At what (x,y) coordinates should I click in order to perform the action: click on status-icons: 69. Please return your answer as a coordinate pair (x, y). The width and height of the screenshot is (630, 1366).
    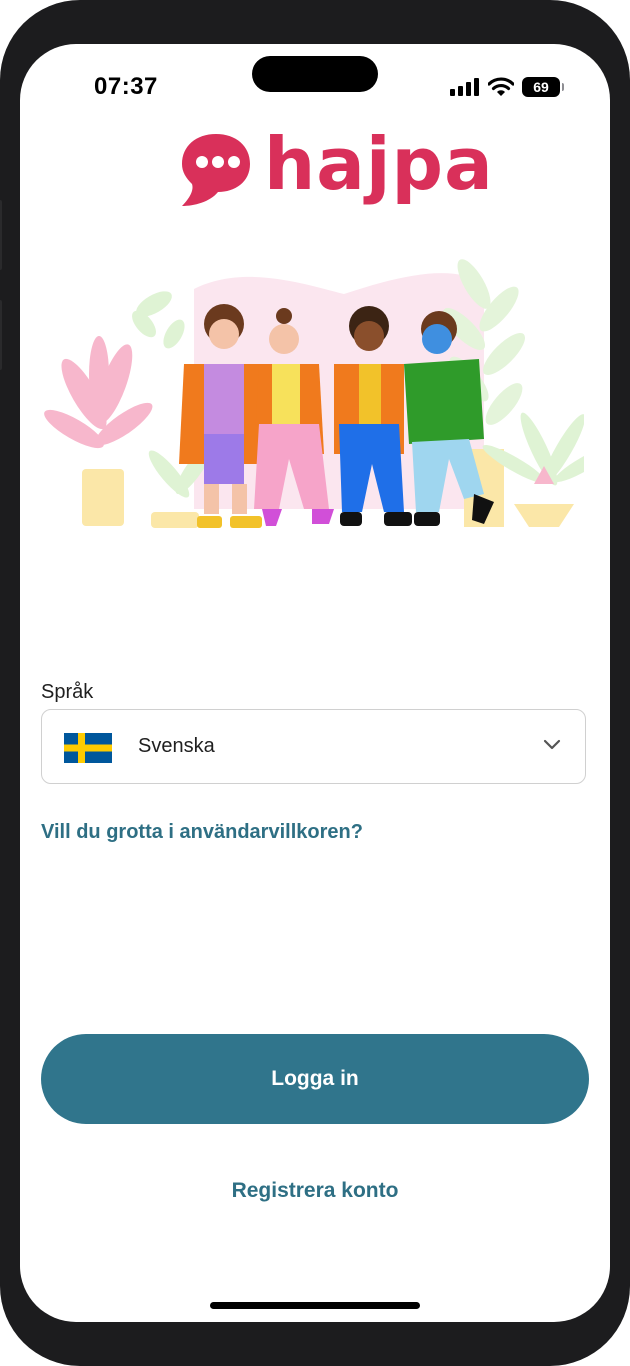
    Looking at the image, I should click on (507, 87).